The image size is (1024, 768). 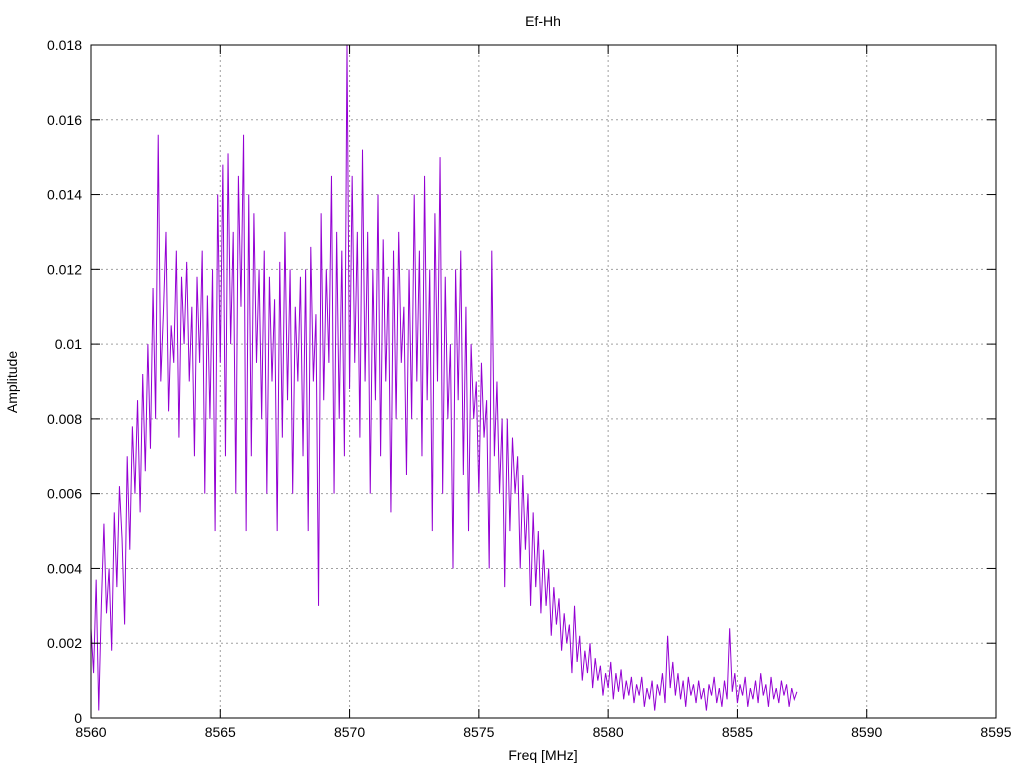 What do you see at coordinates (737, 732) in the screenshot?
I see `x-tick-label: 8585` at bounding box center [737, 732].